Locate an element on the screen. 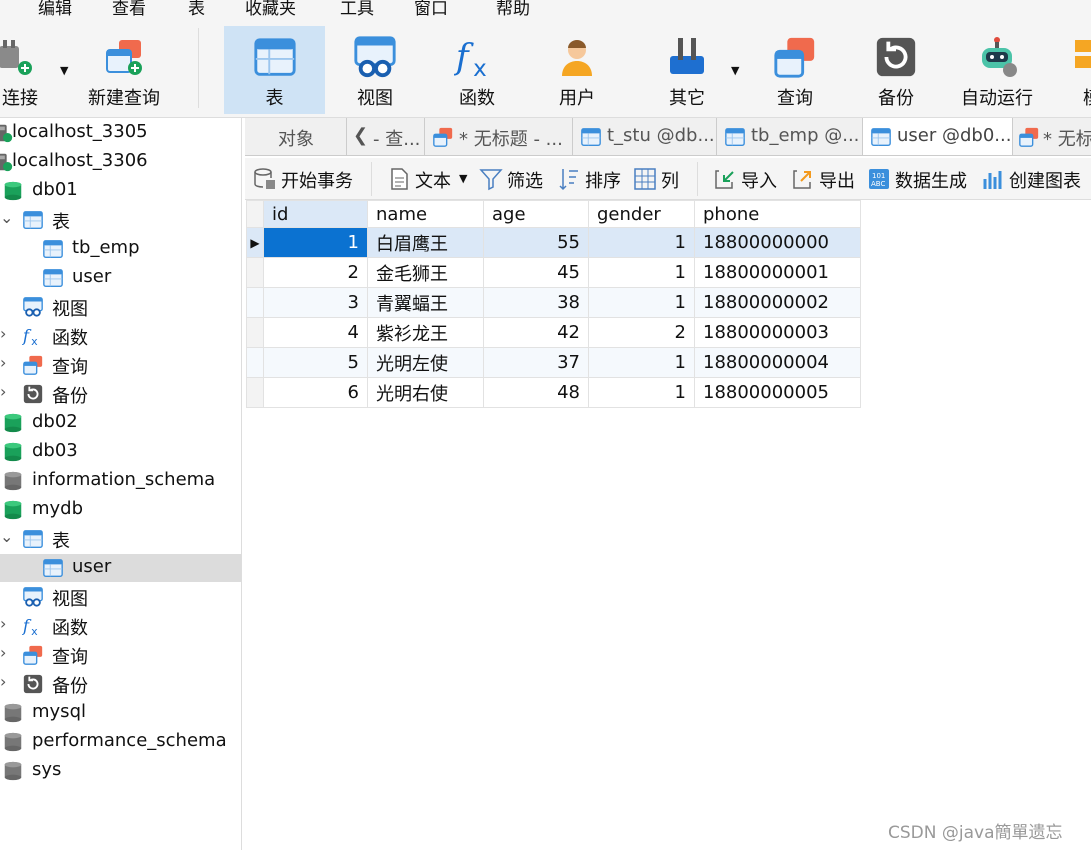 The height and width of the screenshot is (850, 1091). tree-db-sys: sys is located at coordinates (120, 771).